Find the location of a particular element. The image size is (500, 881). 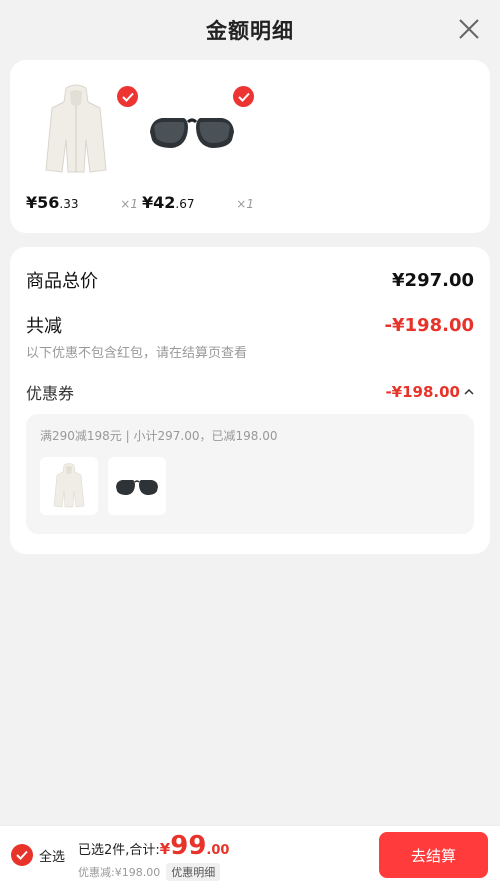

total-line: 已选2件,合计: ¥ 99 .00 is located at coordinates (153, 846).